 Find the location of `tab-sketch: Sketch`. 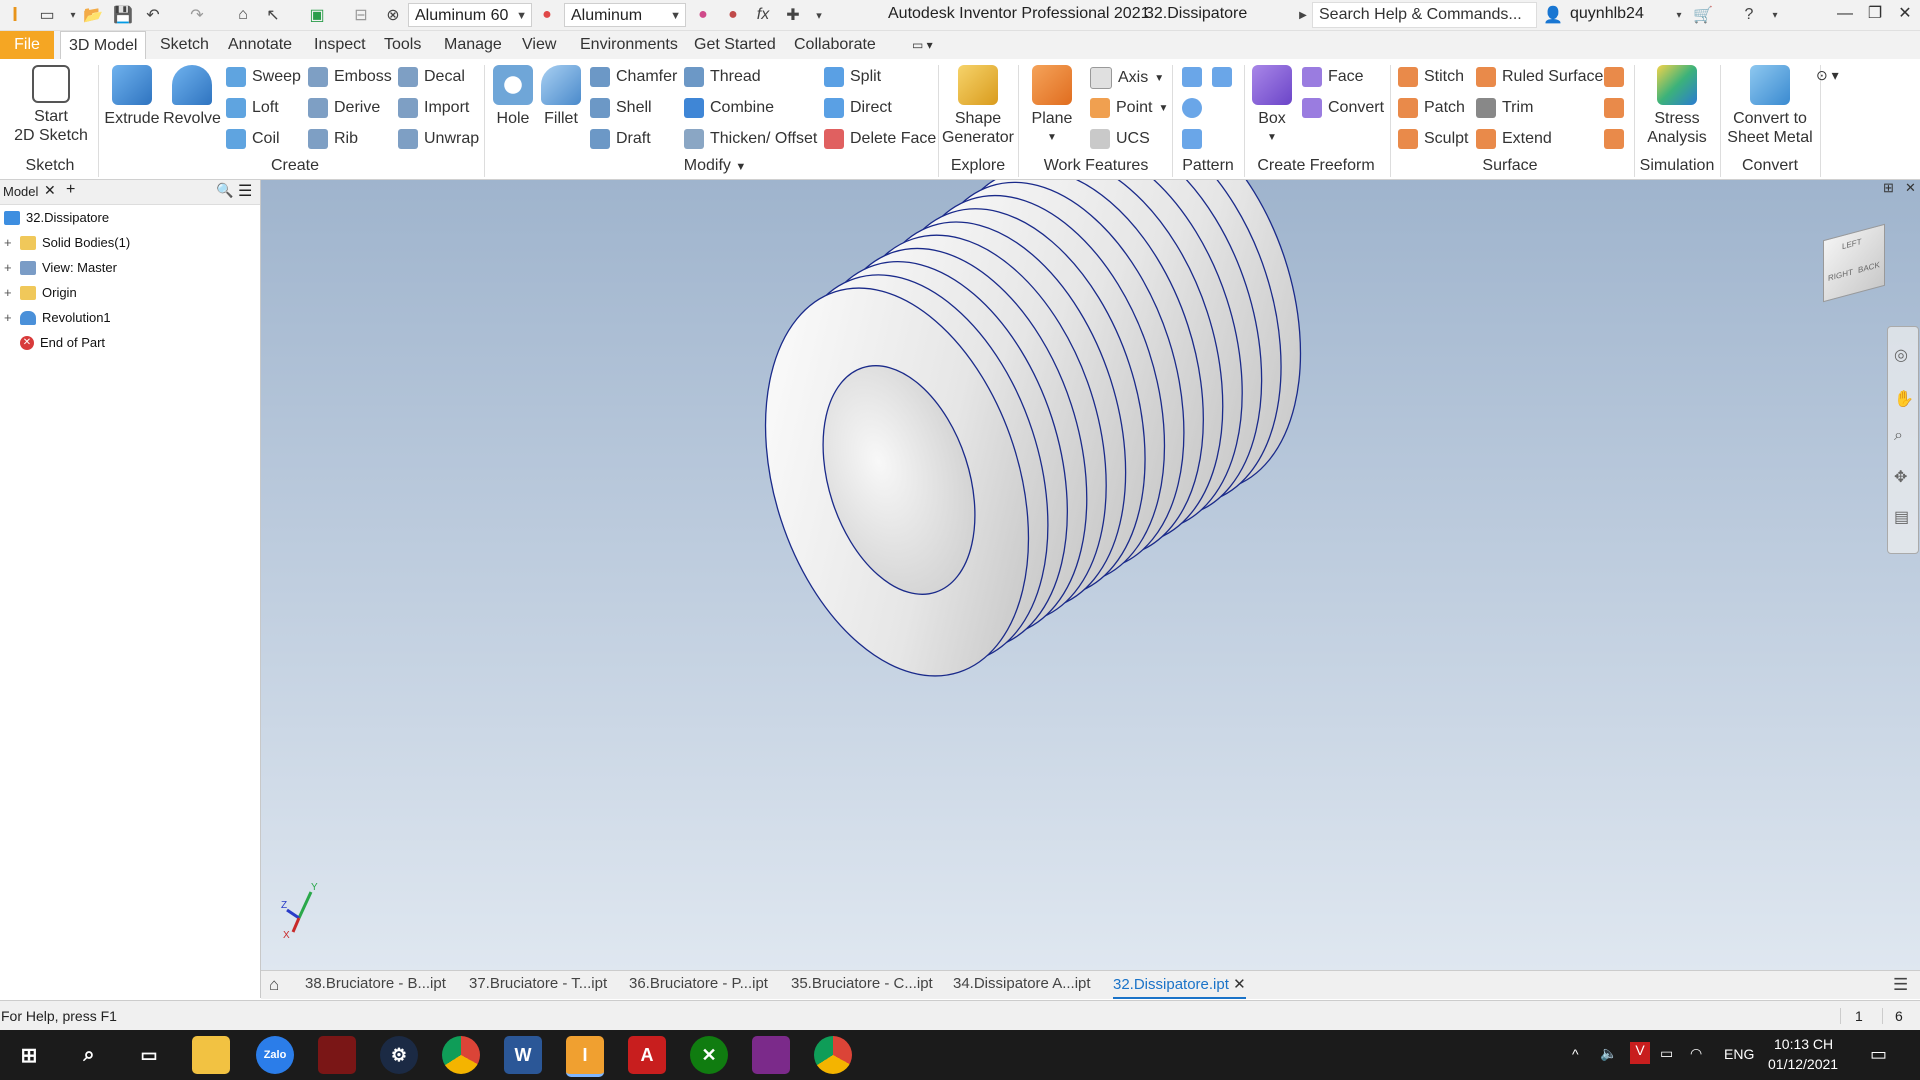

tab-sketch: Sketch is located at coordinates (184, 45).